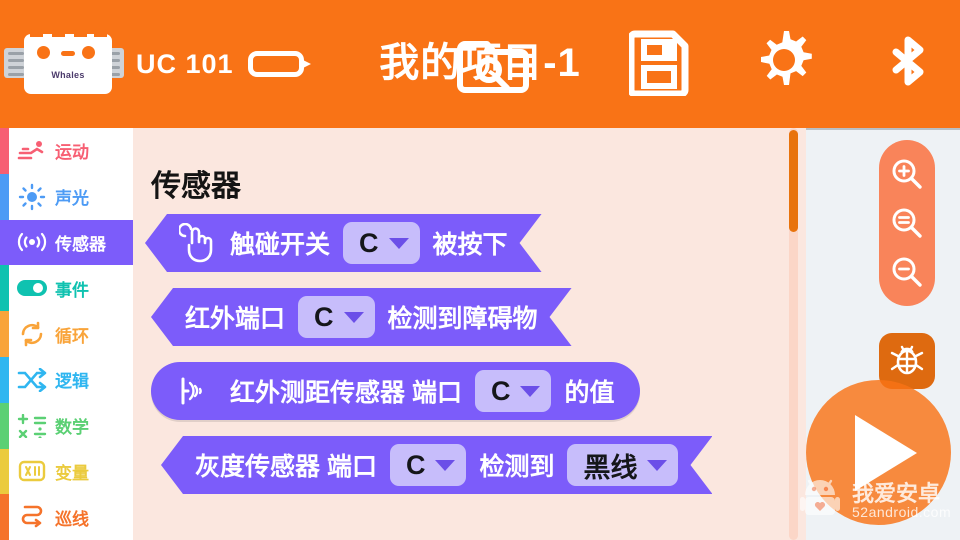 The image size is (960, 540). I want to click on line-follow-icon, so click(32, 517).